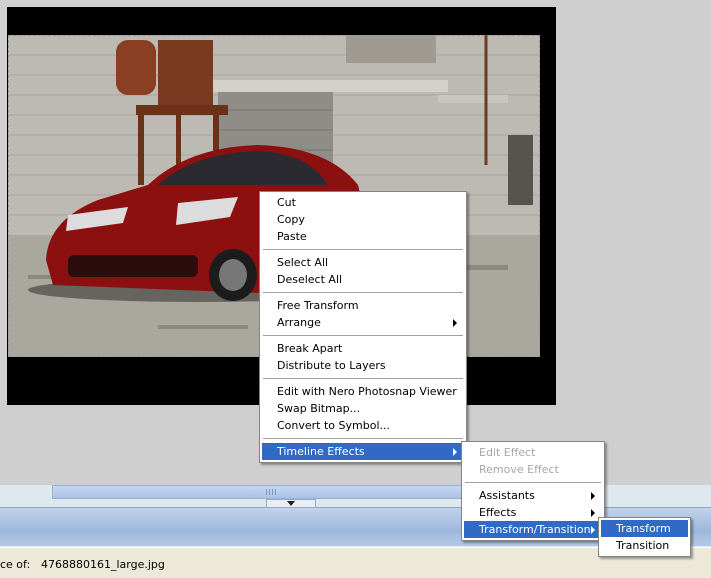 The height and width of the screenshot is (578, 711). Describe the element at coordinates (331, 365) in the screenshot. I see `menu-item-label: Distribute to Layers` at that location.